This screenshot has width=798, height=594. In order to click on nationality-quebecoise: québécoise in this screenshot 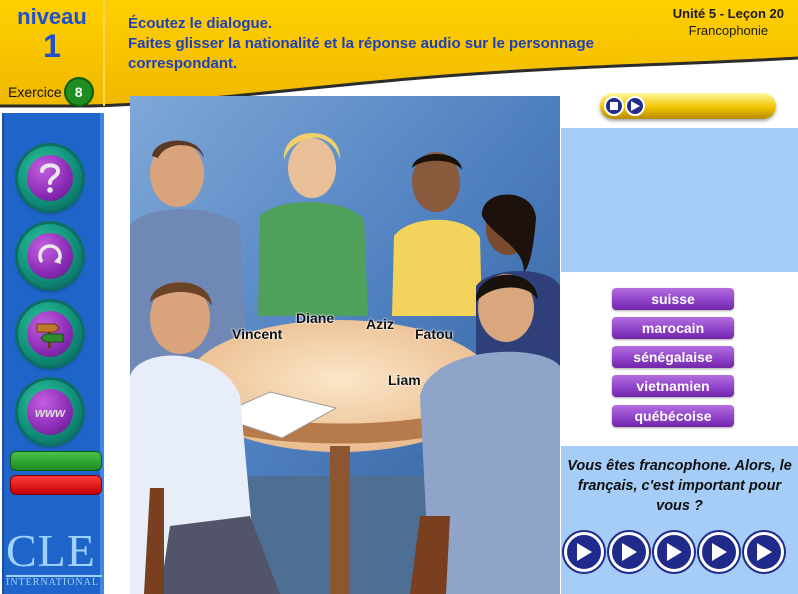, I will do `click(673, 416)`.